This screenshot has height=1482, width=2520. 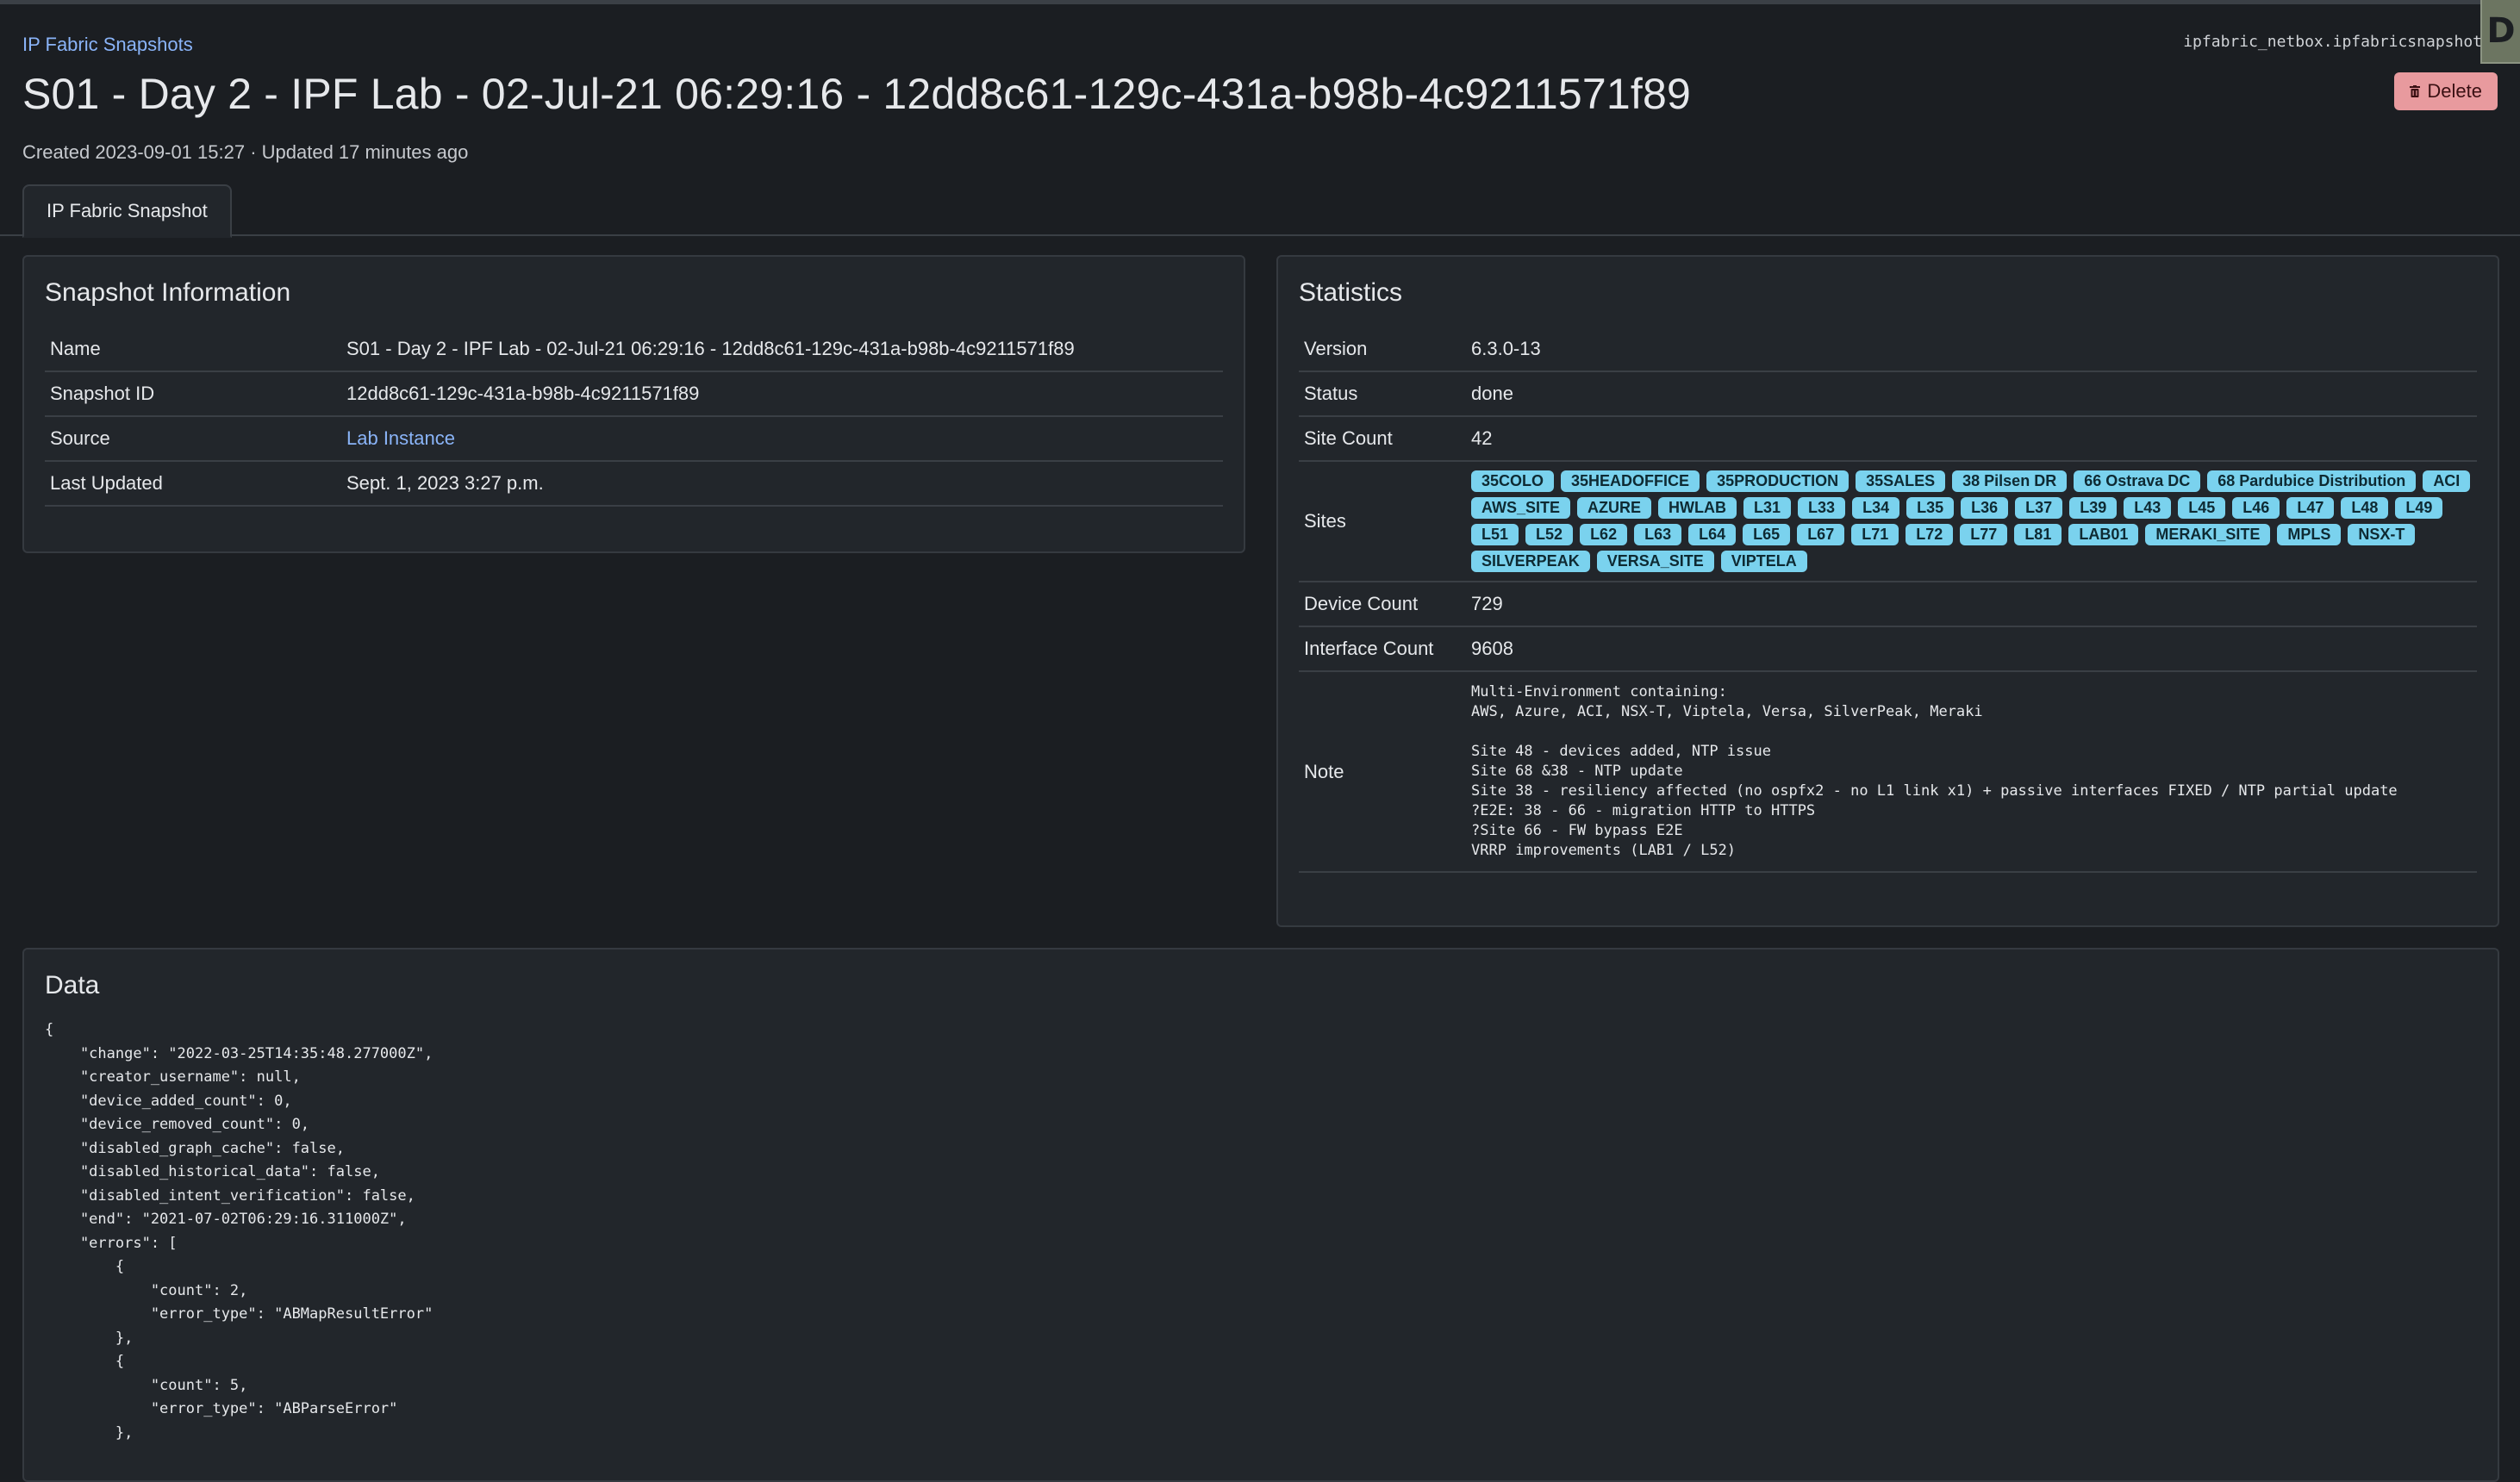 What do you see at coordinates (1821, 535) in the screenshot?
I see `site-badge: L67` at bounding box center [1821, 535].